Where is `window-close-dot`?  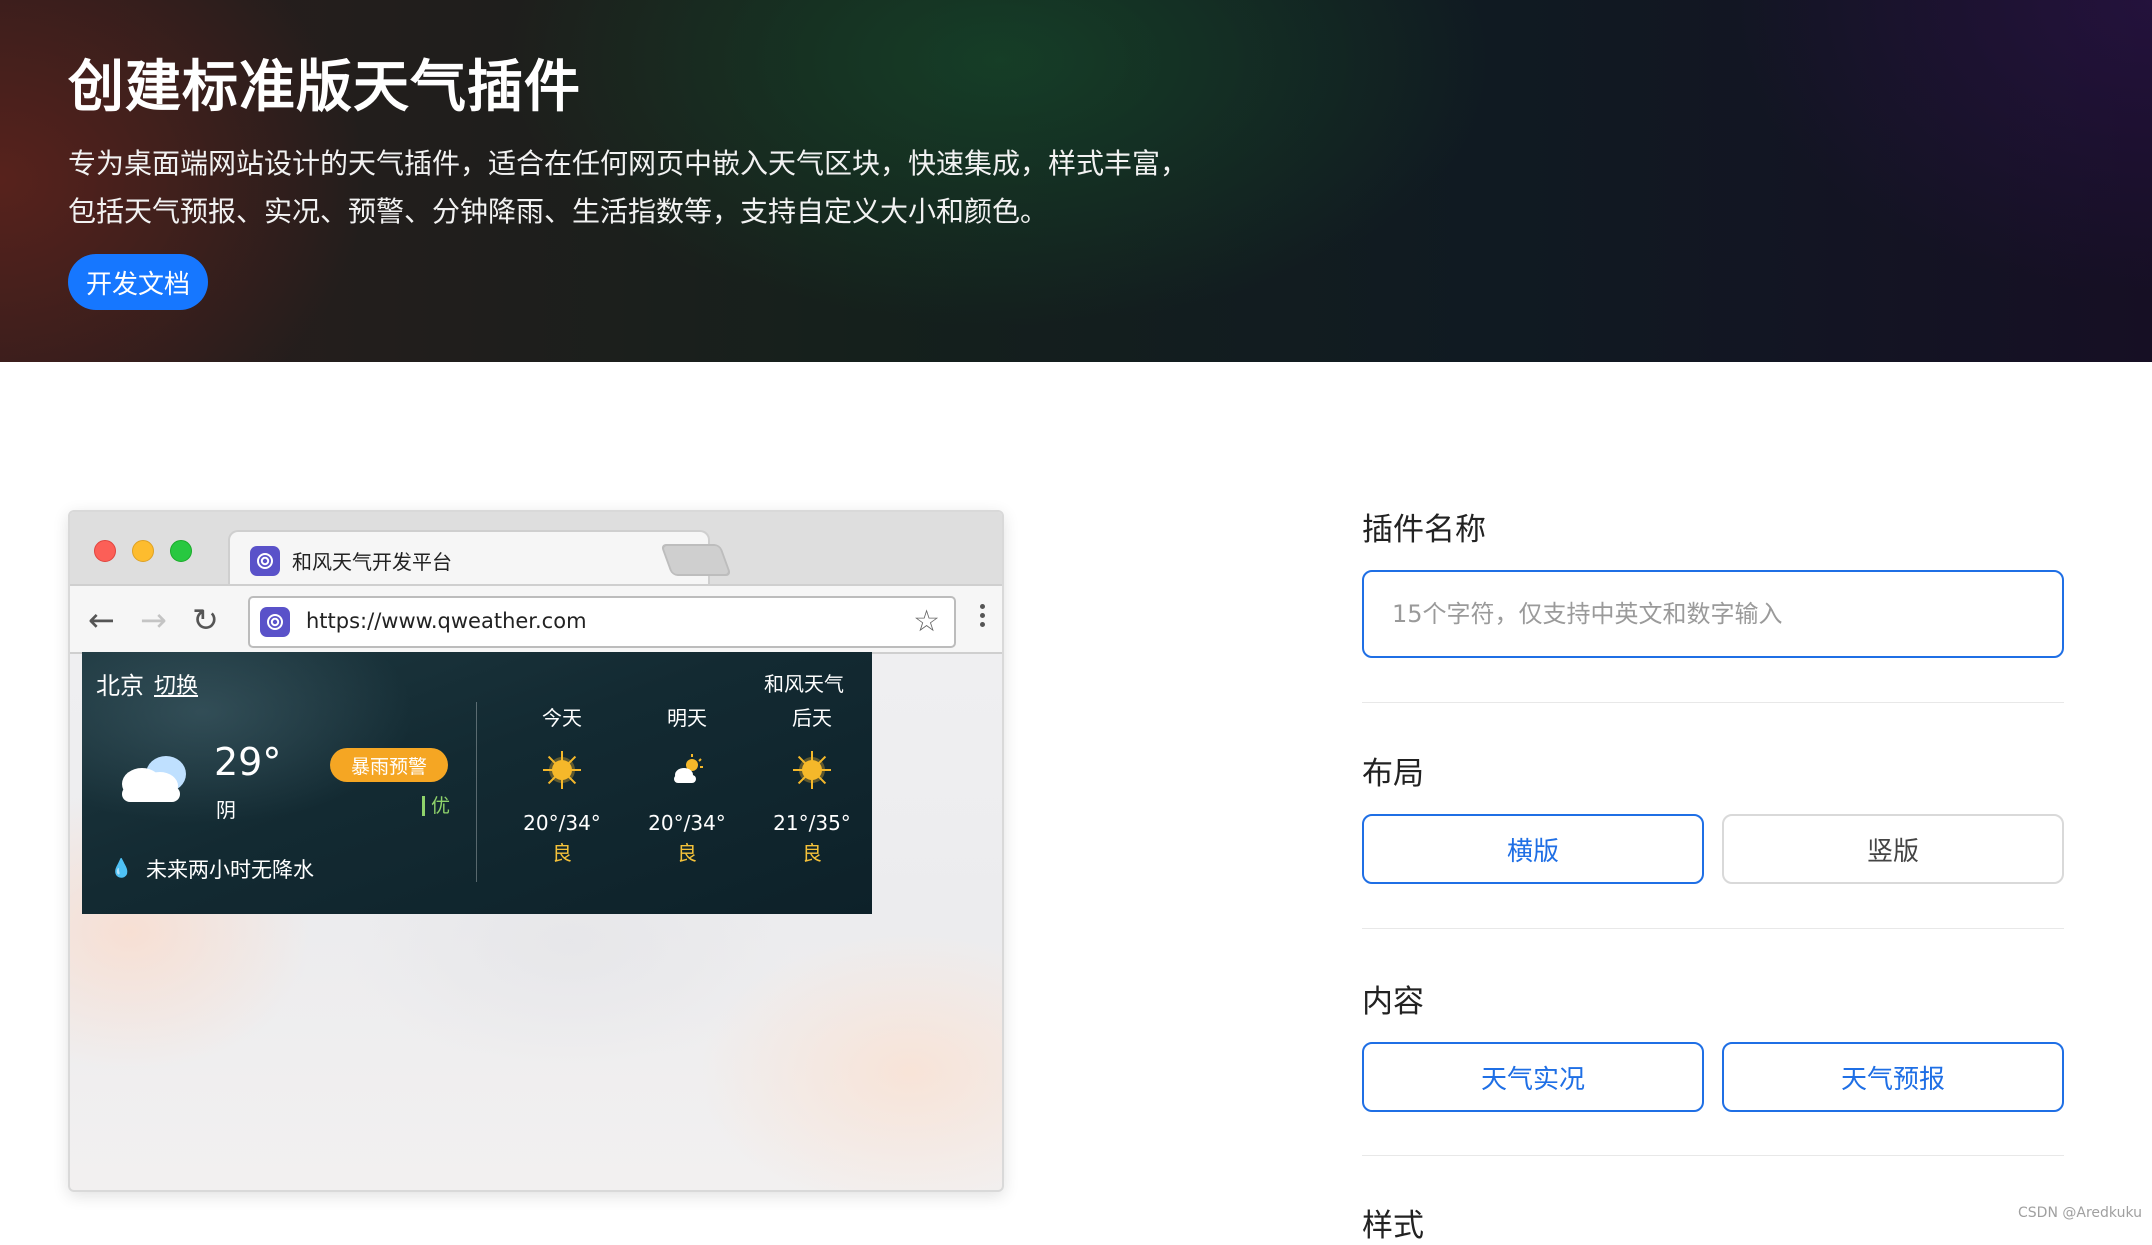 window-close-dot is located at coordinates (105, 551).